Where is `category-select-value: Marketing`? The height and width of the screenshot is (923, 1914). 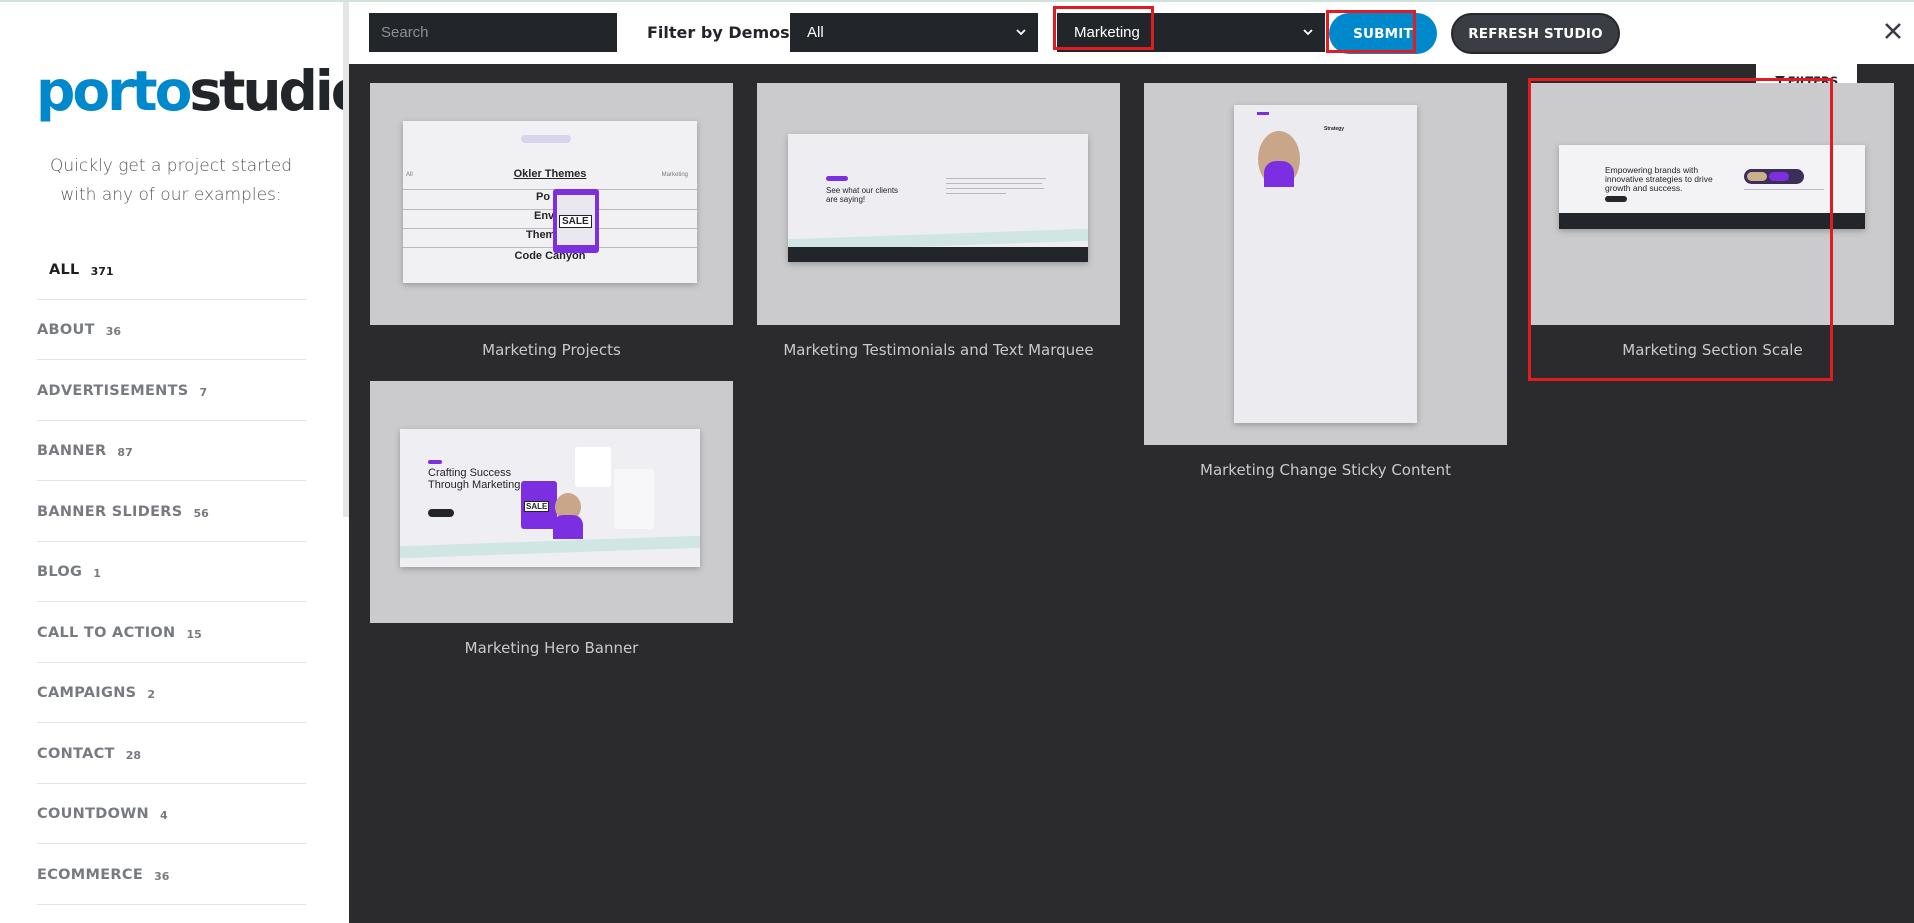
category-select-value: Marketing is located at coordinates (1107, 32).